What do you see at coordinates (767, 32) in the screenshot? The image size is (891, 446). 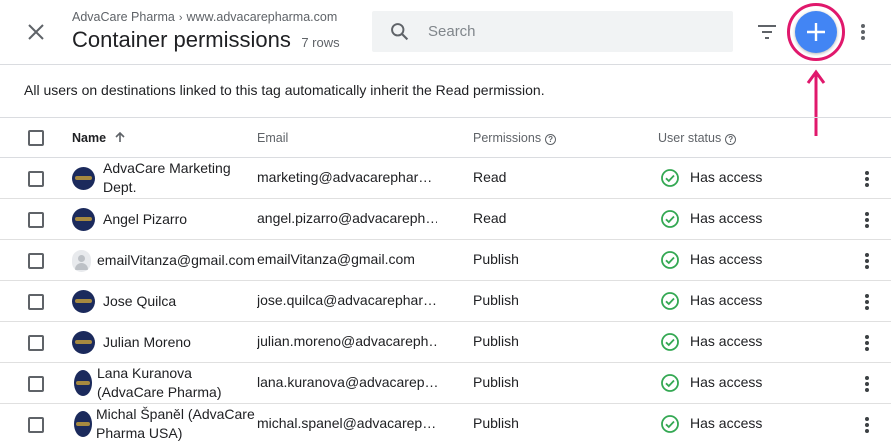 I see `filter-icon` at bounding box center [767, 32].